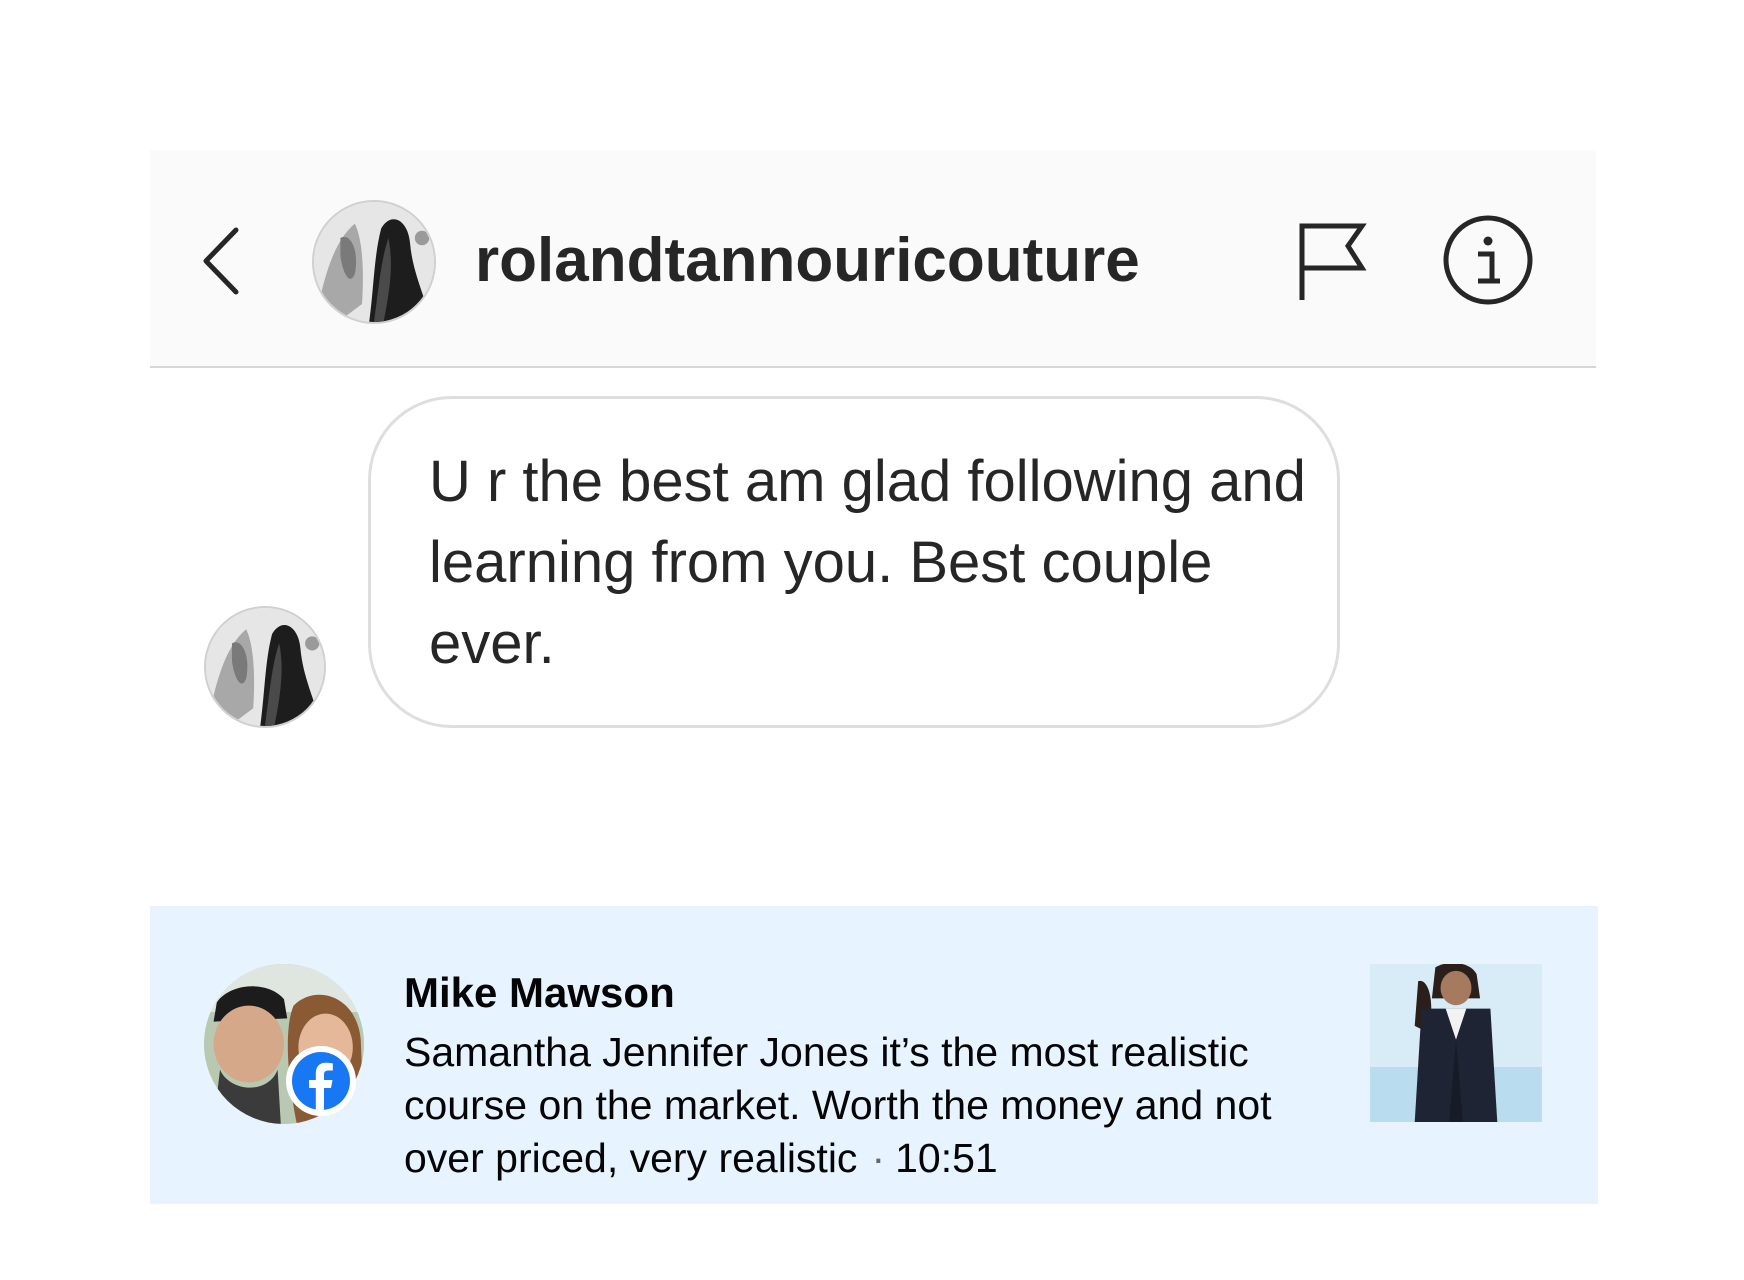 Image resolution: width=1744 pixels, height=1280 pixels. What do you see at coordinates (374, 262) in the screenshot?
I see `profile-avatar` at bounding box center [374, 262].